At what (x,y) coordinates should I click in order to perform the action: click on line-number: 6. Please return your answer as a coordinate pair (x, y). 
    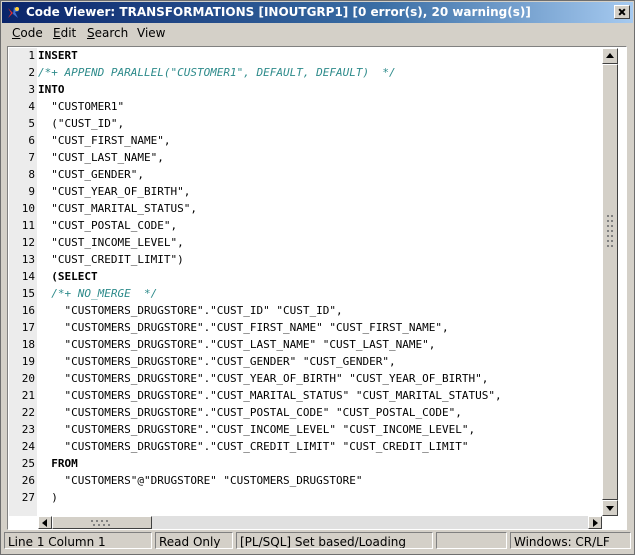
    Looking at the image, I should click on (31, 140).